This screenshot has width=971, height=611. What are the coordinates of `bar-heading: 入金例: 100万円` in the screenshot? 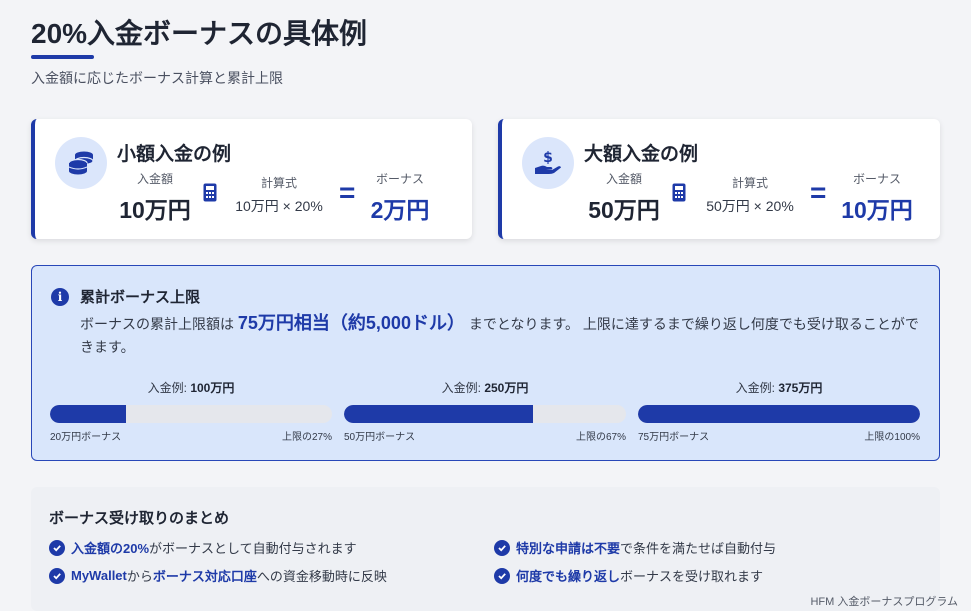 It's located at (191, 387).